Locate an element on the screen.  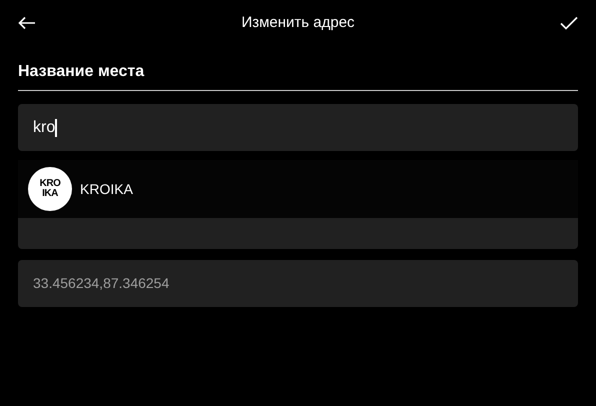
brand-logo: KRO IKA is located at coordinates (50, 189).